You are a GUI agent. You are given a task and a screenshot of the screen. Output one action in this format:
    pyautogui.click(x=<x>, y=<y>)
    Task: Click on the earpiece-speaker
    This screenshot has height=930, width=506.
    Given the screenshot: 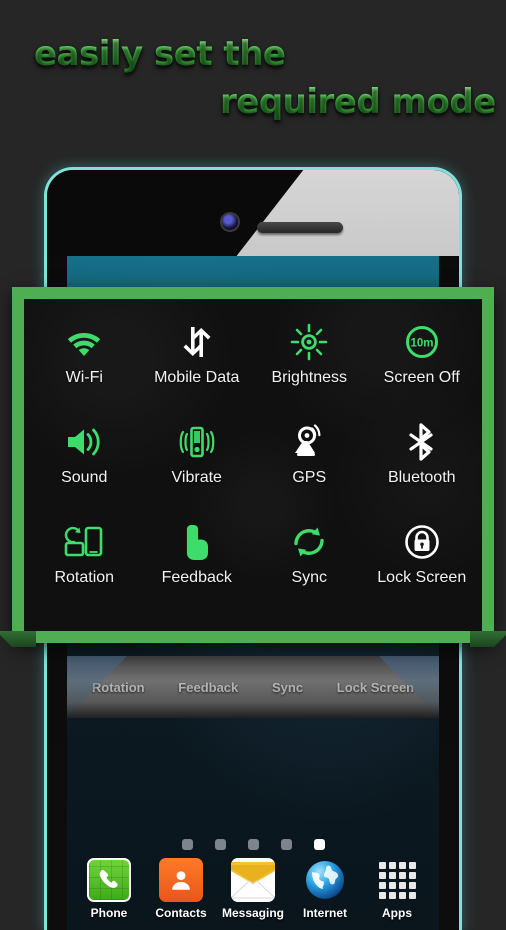 What is the action you would take?
    pyautogui.click(x=300, y=227)
    